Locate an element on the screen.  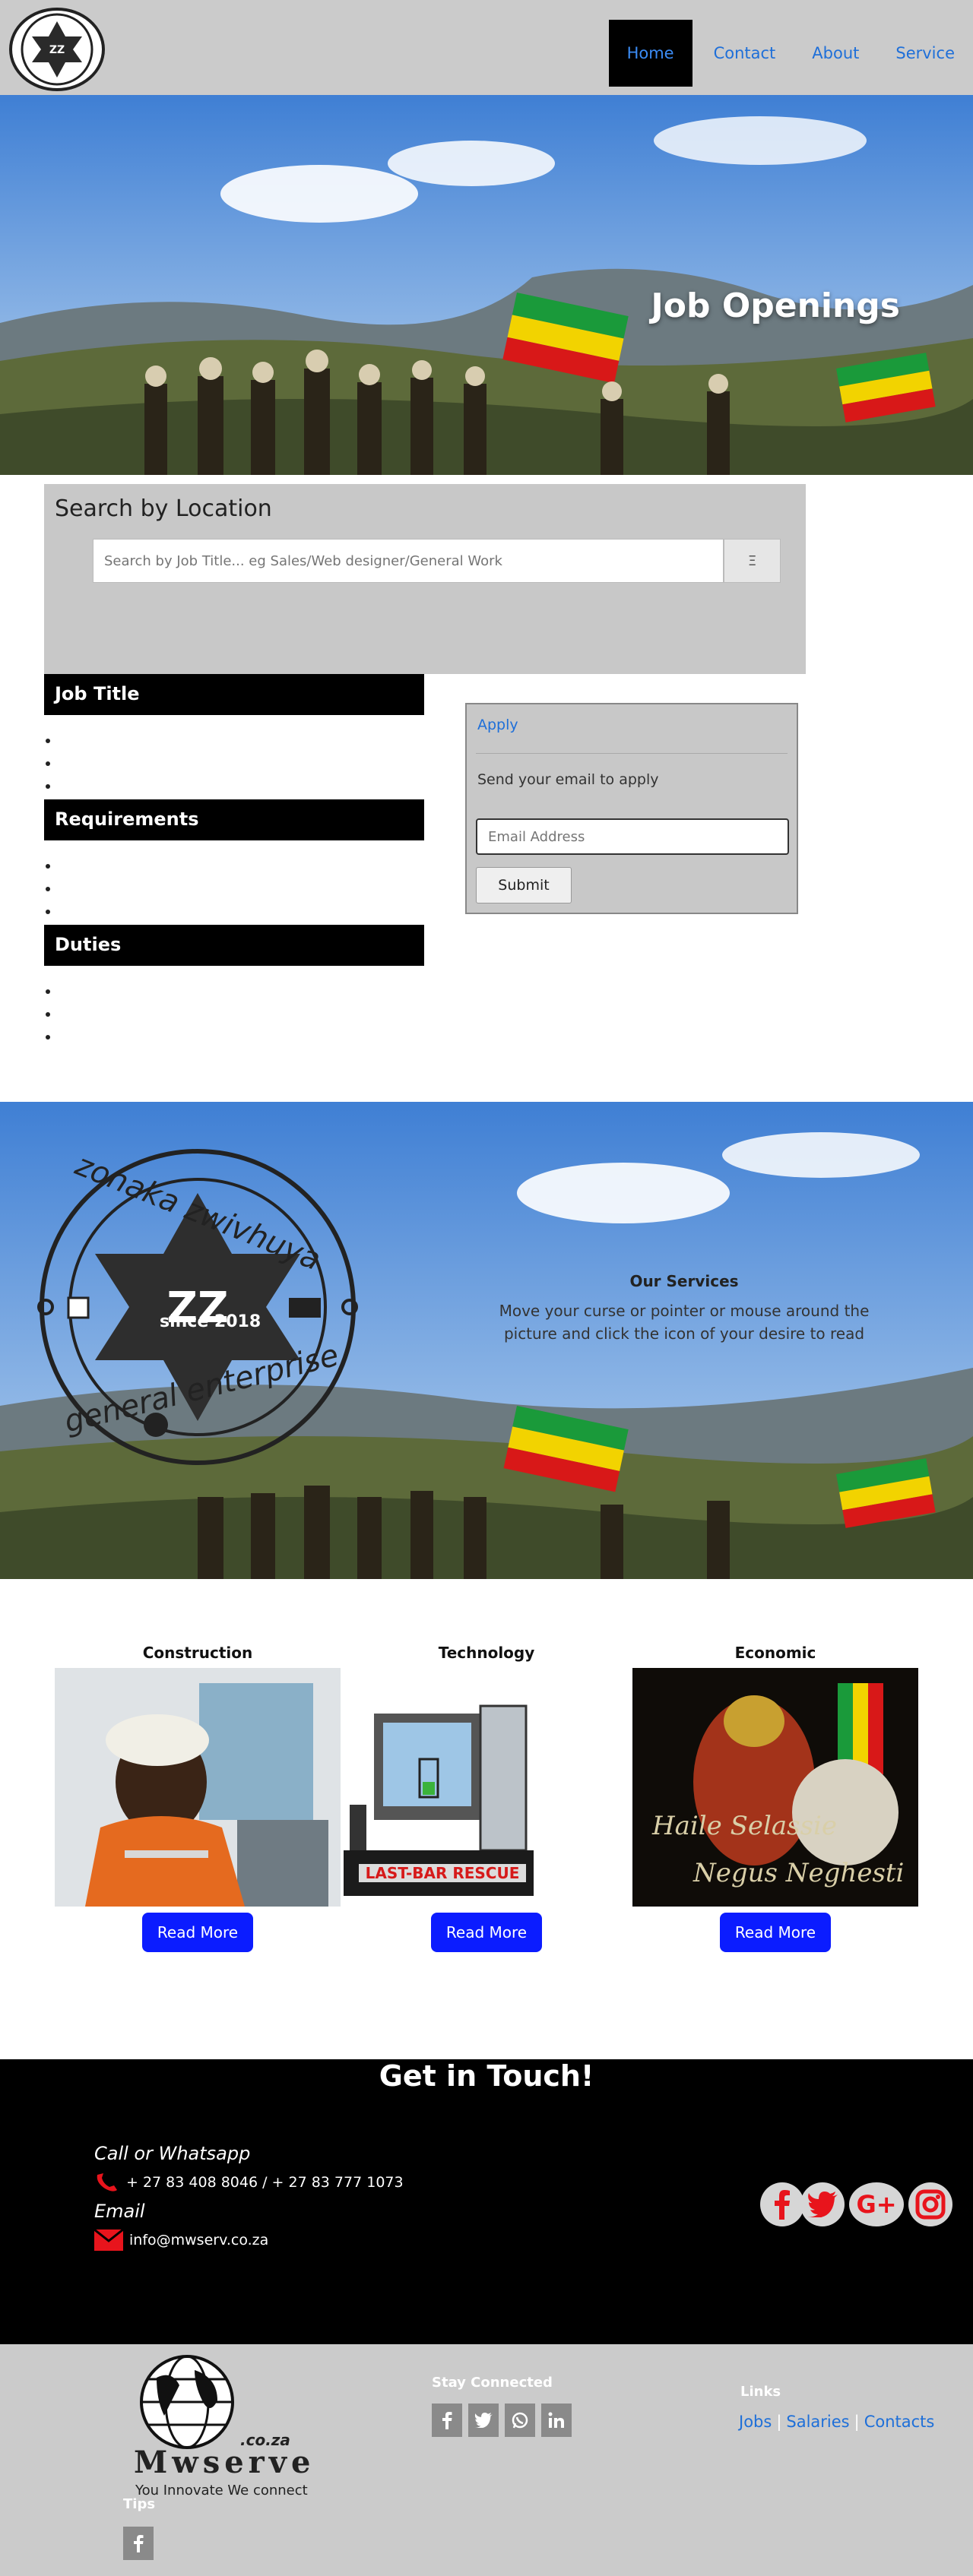
job-title-list is located at coordinates (196, 765).